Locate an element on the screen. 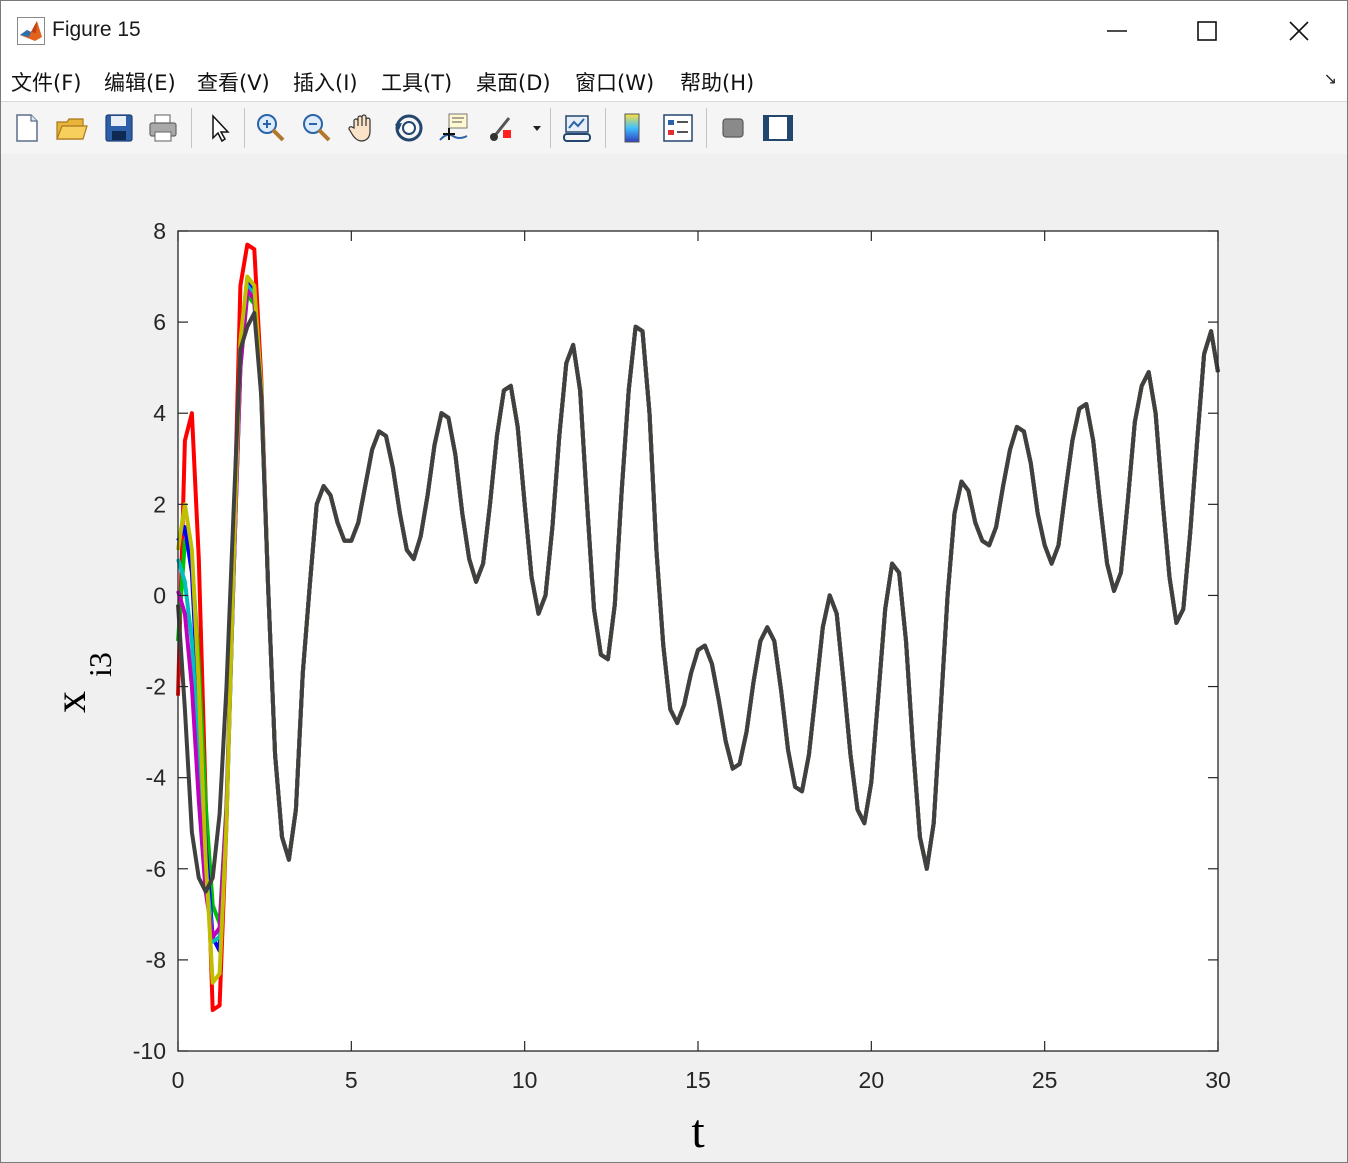 This screenshot has width=1348, height=1163. x-tick-label: 10 is located at coordinates (525, 1080).